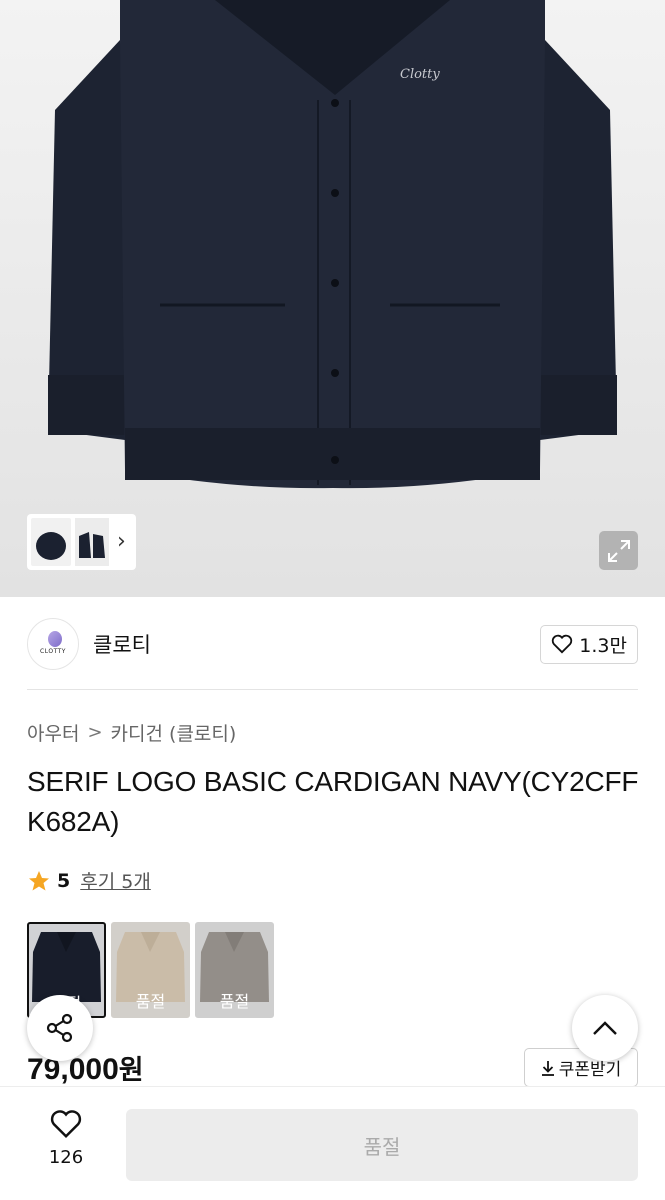 The image size is (665, 1200). Describe the element at coordinates (382, 1145) in the screenshot. I see `buy-button-soldout: 품절` at that location.